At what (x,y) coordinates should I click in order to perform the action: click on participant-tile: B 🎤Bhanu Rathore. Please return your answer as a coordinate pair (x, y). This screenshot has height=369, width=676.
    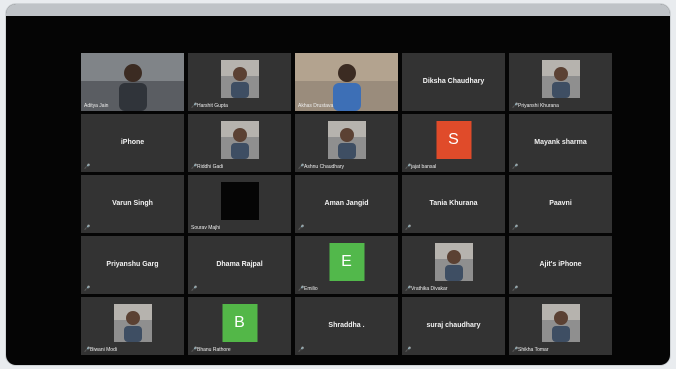
    Looking at the image, I should click on (239, 326).